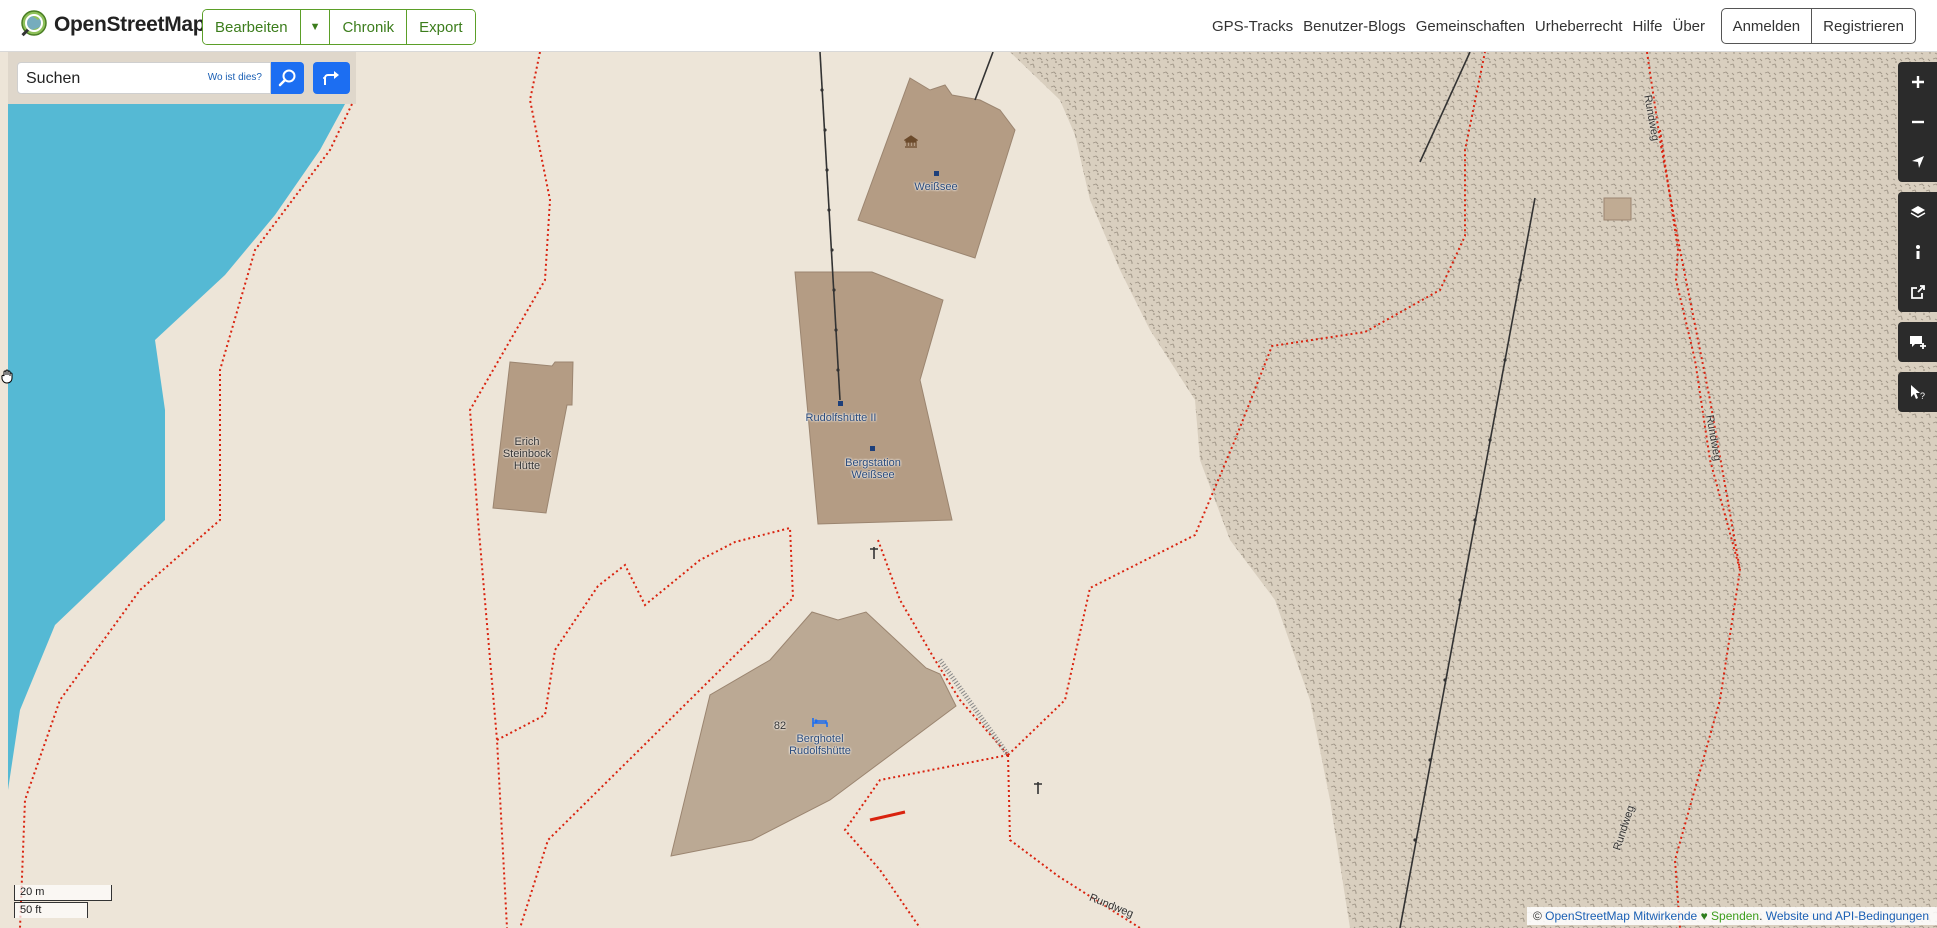 The width and height of the screenshot is (1937, 928). What do you see at coordinates (7, 376) in the screenshot?
I see `grab-cursor-icon` at bounding box center [7, 376].